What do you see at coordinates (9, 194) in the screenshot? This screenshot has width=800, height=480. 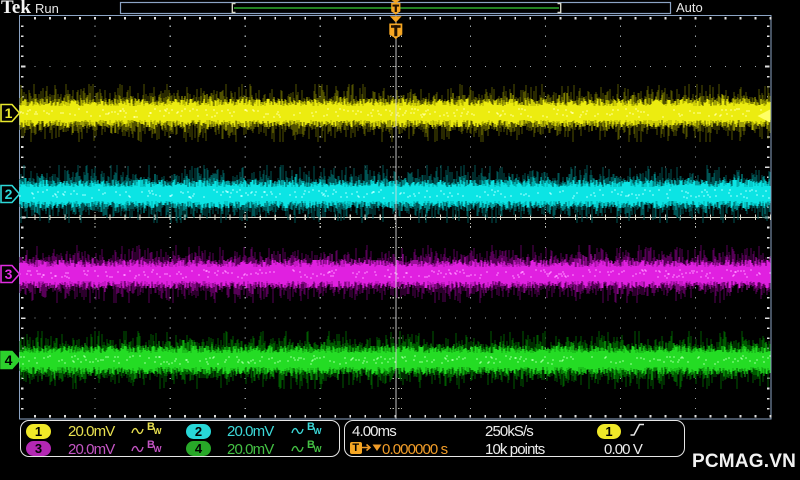 I see `svg-text: 2` at bounding box center [9, 194].